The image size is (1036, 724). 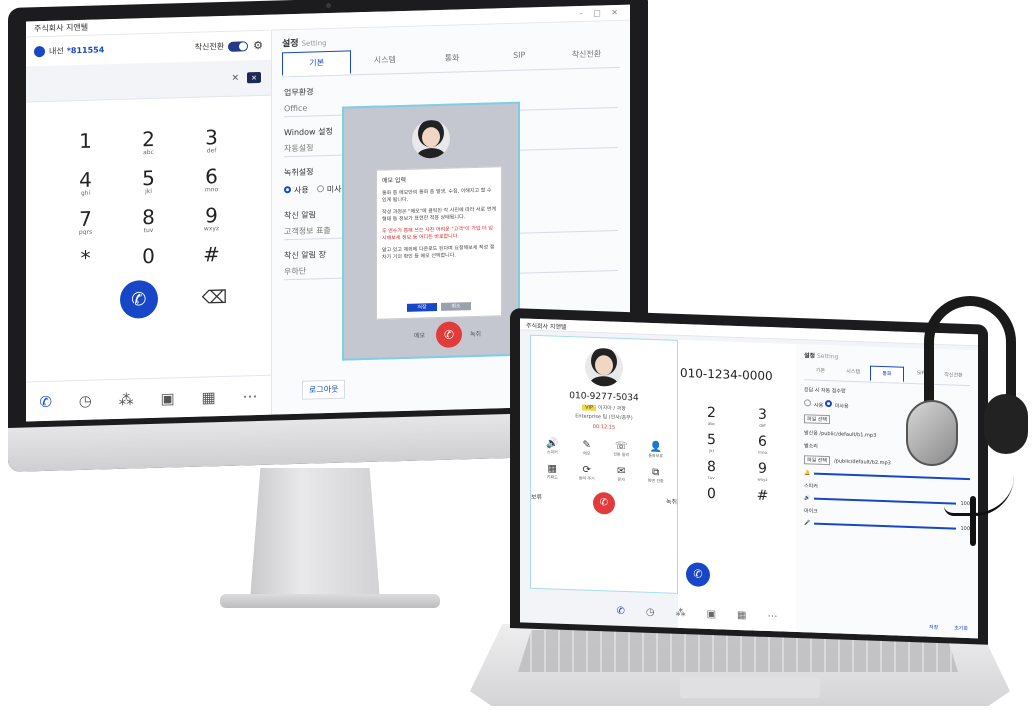 I want to click on dialog-buttons: 저장 취소, so click(x=439, y=307).